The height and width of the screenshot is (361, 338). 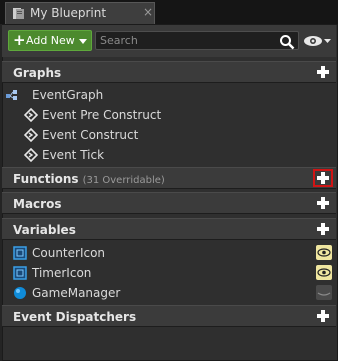 I want to click on variable-name: CounterIcon, so click(x=69, y=253).